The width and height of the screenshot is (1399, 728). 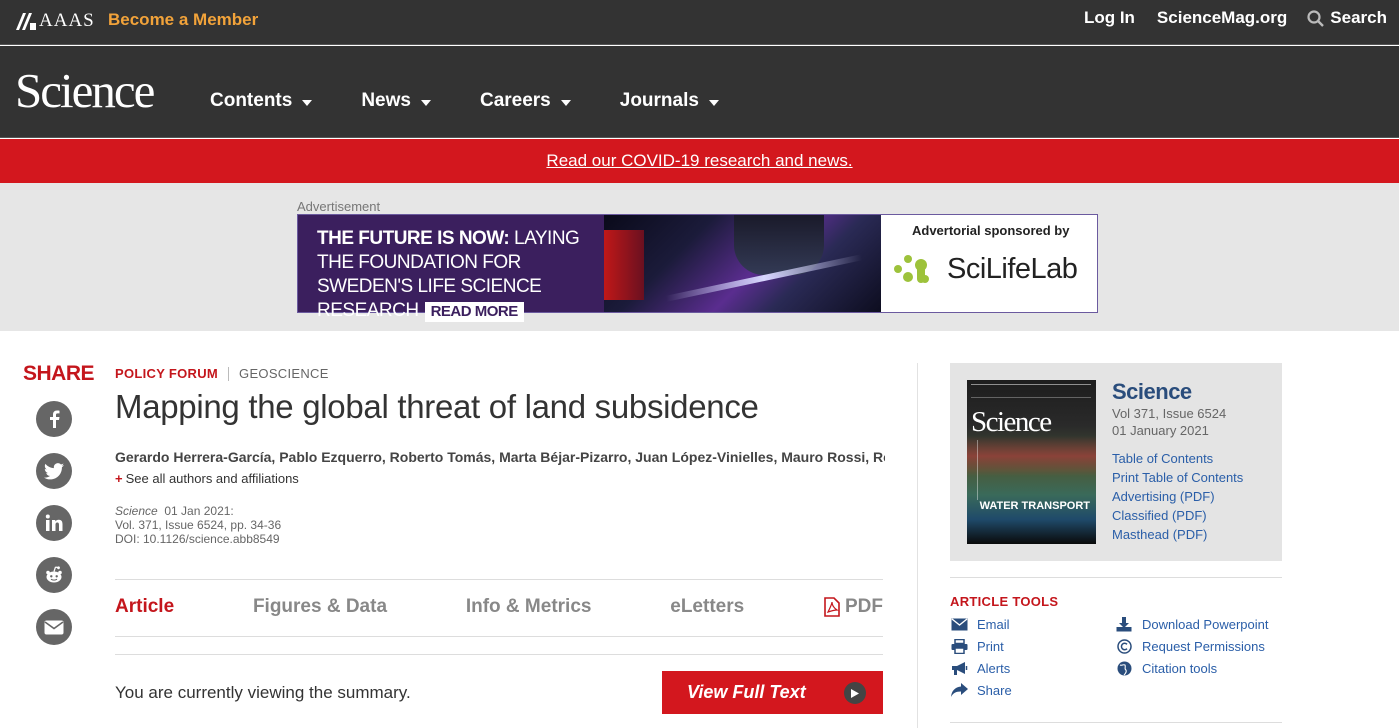 I want to click on tool-email-label: Email, so click(x=993, y=624).